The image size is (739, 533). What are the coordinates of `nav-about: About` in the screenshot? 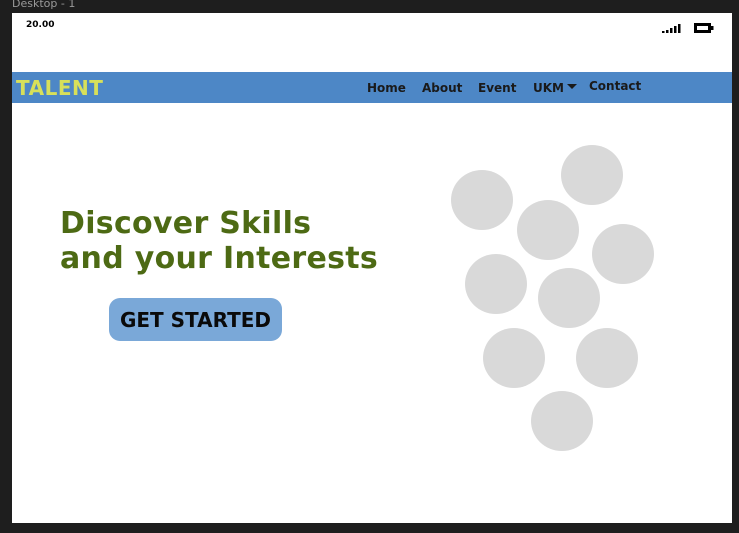 It's located at (442, 88).